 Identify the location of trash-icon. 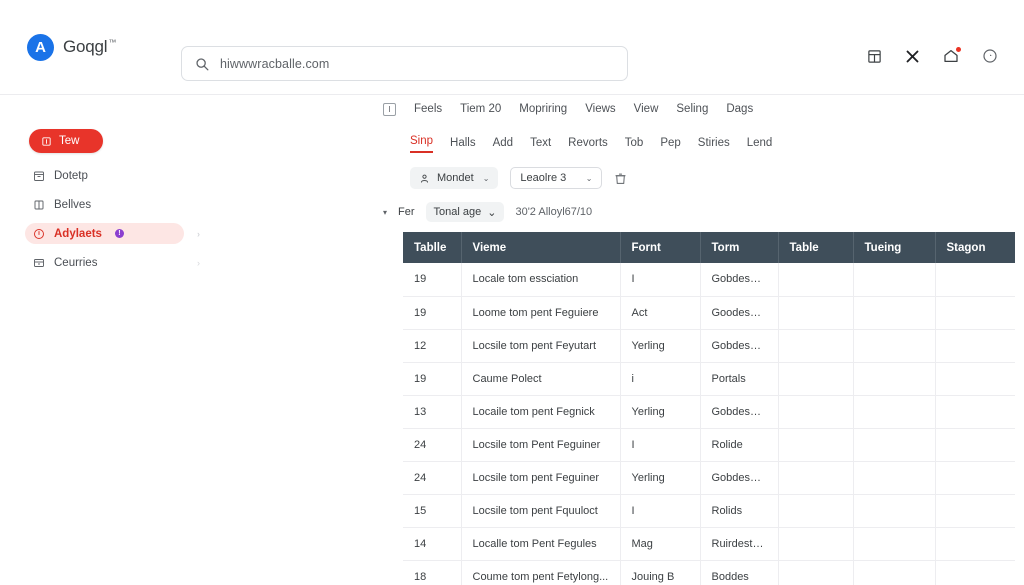
(620, 178).